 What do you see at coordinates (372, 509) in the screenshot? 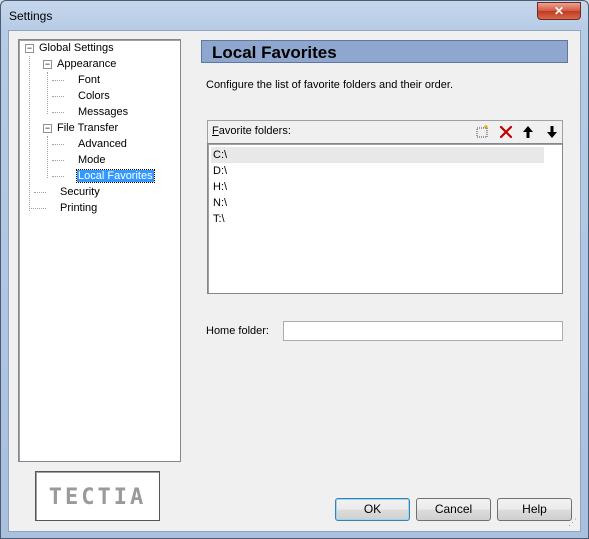
I see `ok-button: OK` at bounding box center [372, 509].